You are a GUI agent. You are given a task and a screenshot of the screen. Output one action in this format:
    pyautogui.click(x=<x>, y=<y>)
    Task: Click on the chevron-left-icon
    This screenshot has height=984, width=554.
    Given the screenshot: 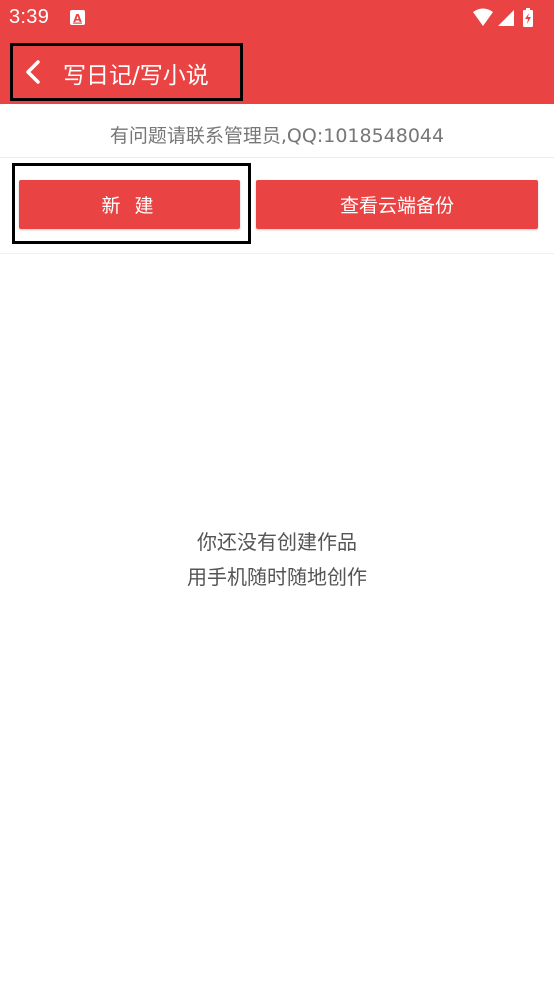 What is the action you would take?
    pyautogui.click(x=33, y=72)
    